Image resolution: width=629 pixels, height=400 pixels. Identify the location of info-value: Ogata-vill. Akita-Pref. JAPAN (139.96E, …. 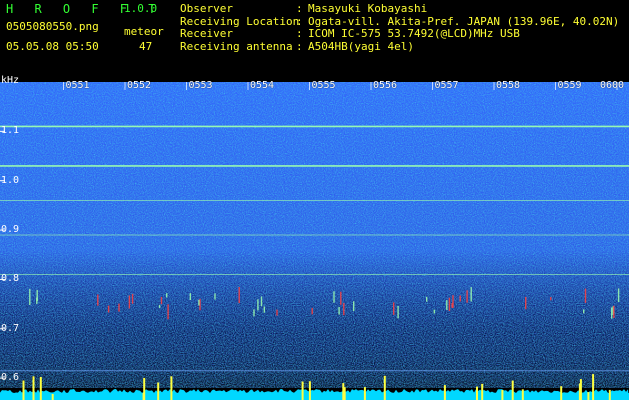
(464, 21).